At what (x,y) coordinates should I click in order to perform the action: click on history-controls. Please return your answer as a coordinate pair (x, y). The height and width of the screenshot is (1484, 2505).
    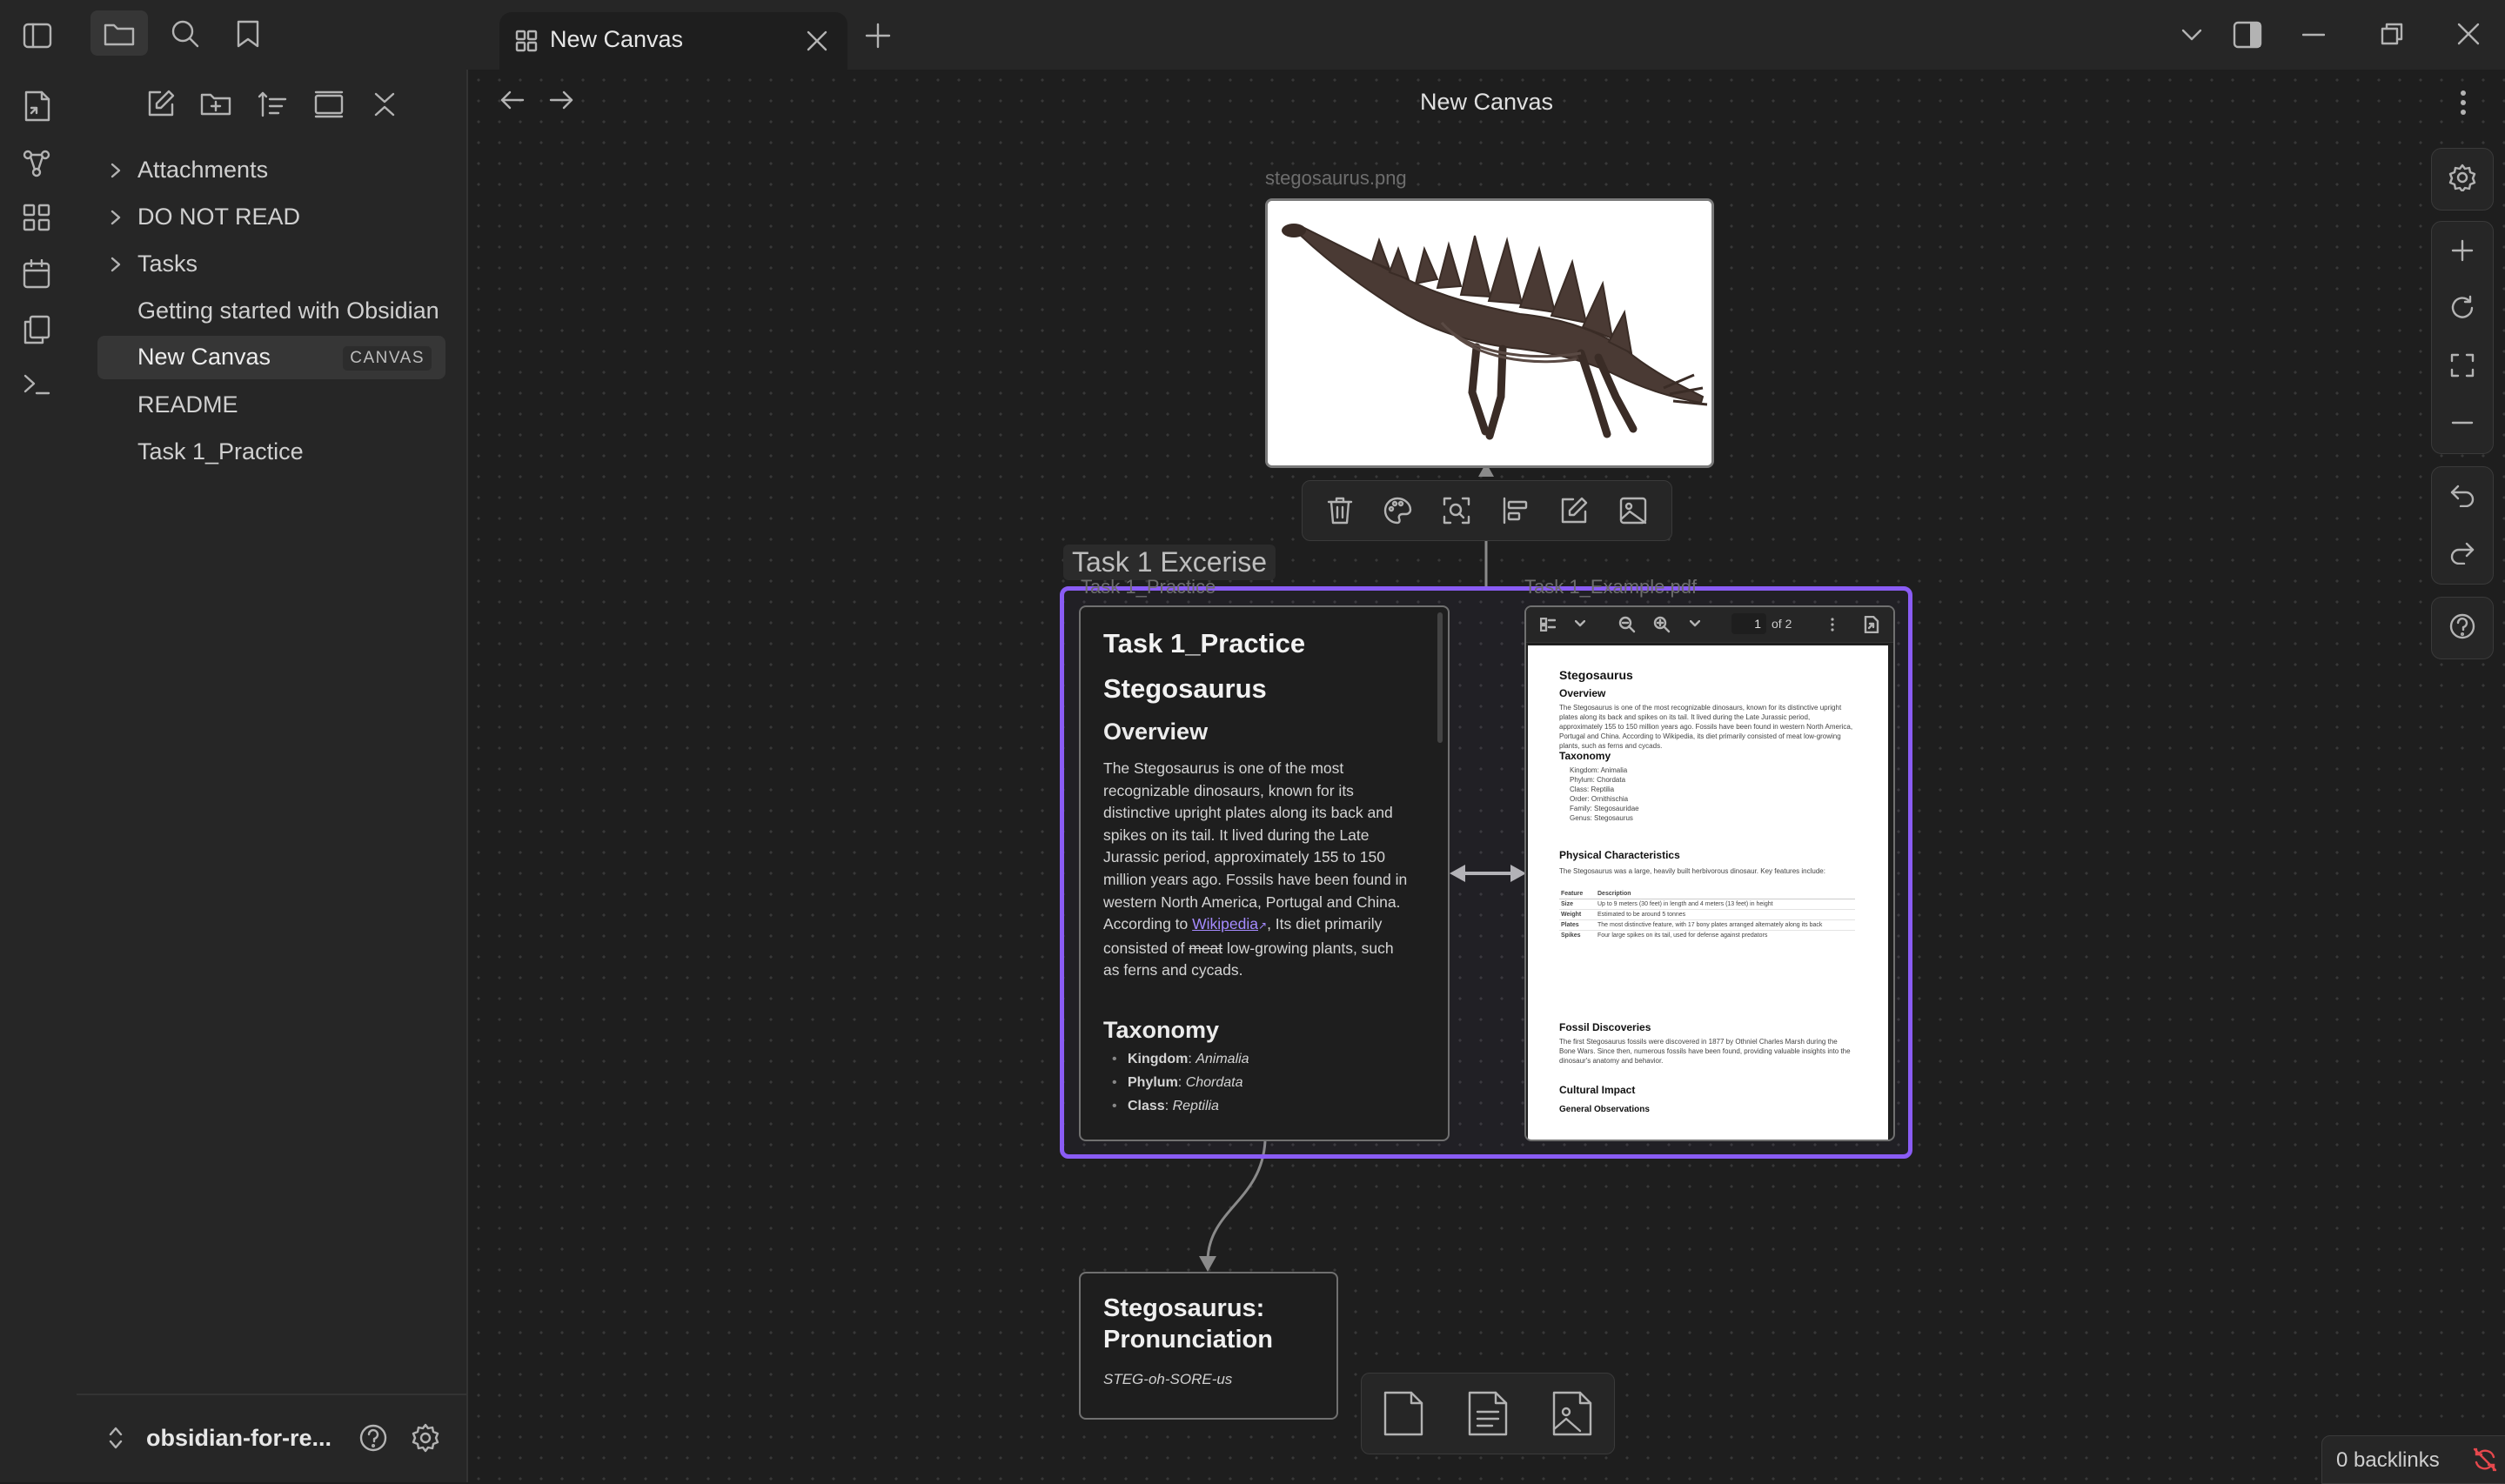
    Looking at the image, I should click on (2462, 525).